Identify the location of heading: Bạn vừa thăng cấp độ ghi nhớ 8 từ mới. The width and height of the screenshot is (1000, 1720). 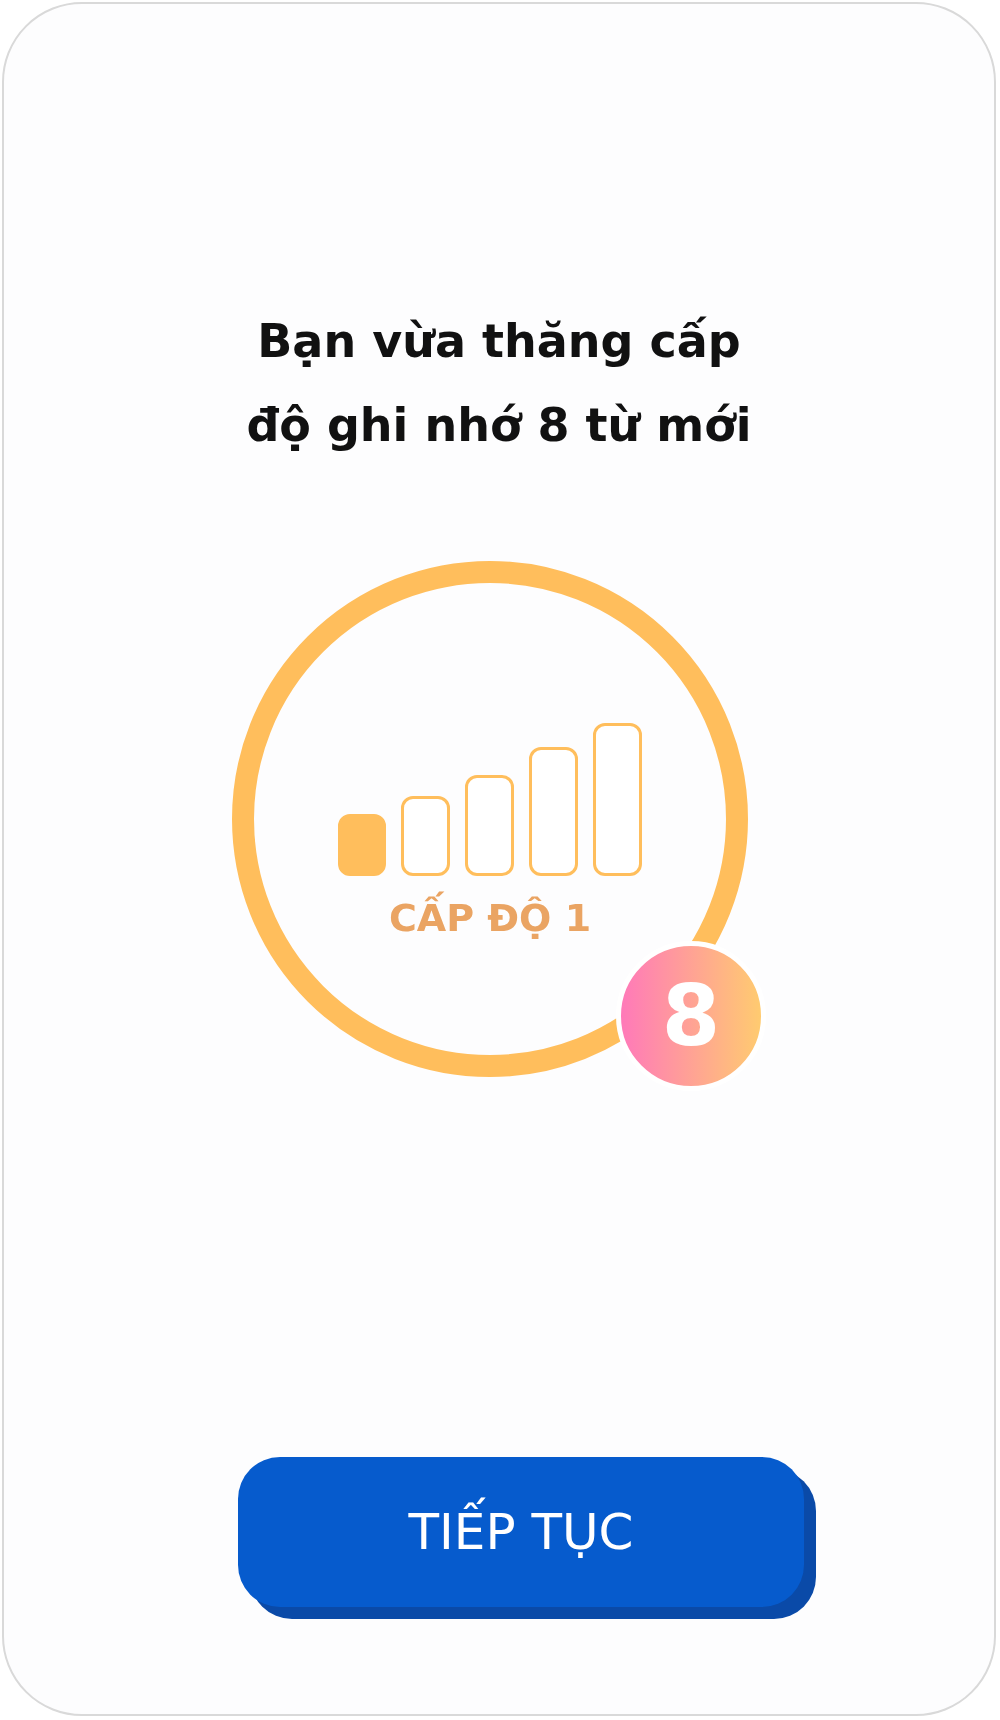
(499, 383).